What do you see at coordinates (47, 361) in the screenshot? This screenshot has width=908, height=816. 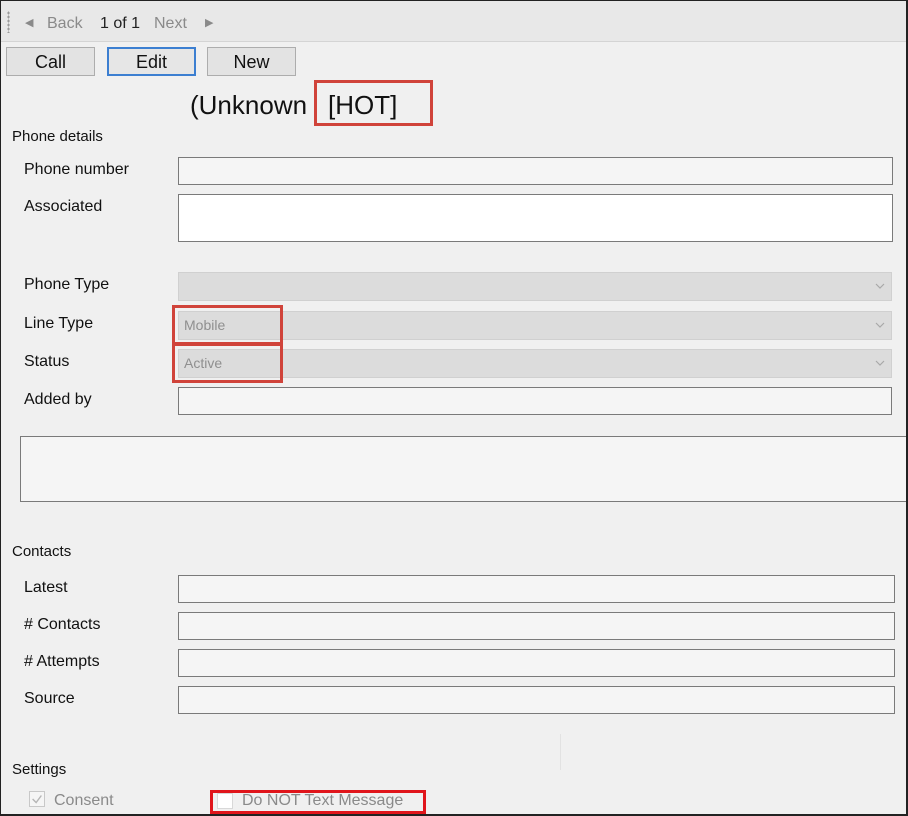 I see `status-label: Status` at bounding box center [47, 361].